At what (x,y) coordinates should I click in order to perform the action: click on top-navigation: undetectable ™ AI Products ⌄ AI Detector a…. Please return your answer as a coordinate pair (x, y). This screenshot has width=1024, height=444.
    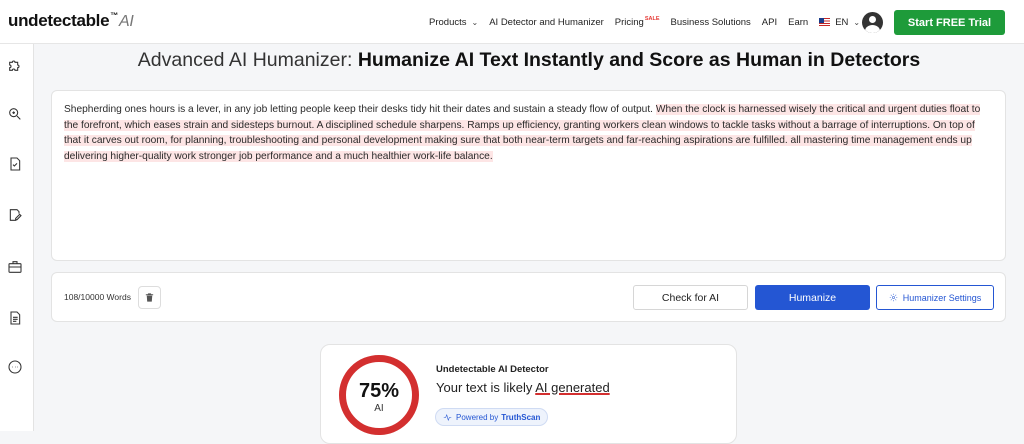
    Looking at the image, I should click on (512, 22).